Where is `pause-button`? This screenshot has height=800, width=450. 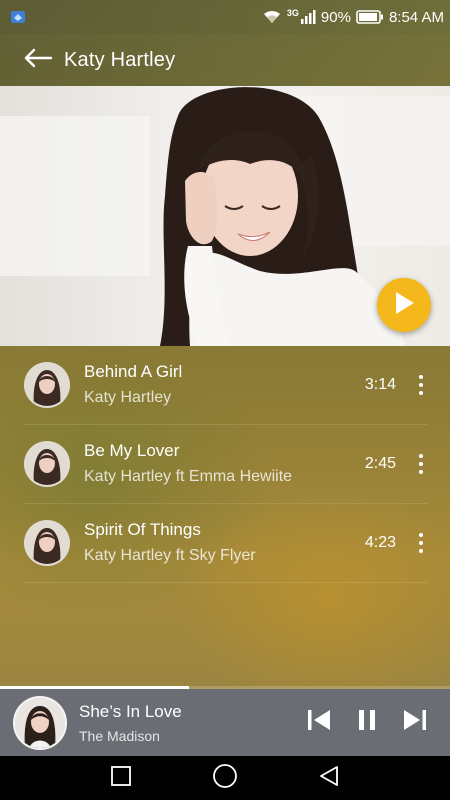 pause-button is located at coordinates (367, 723).